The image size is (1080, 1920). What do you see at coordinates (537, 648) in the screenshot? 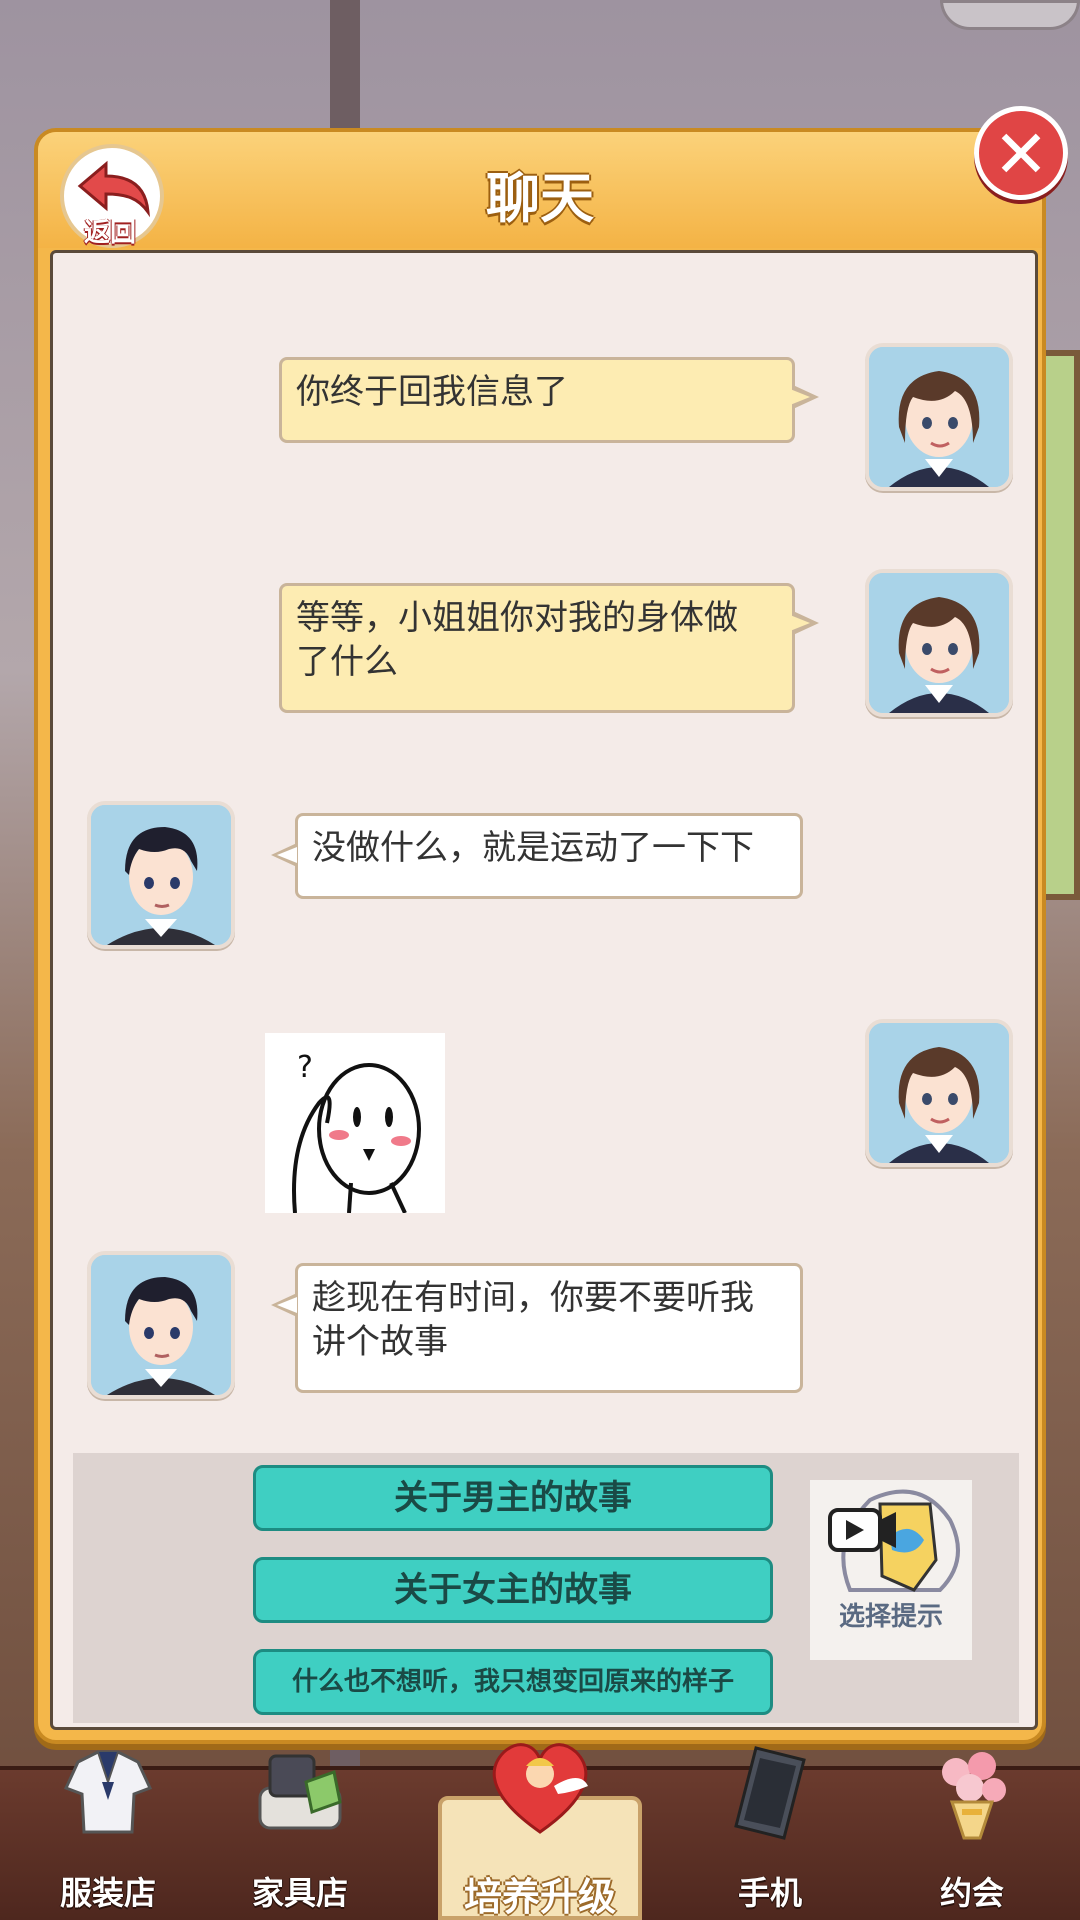
I see `chat-bubble-girl: 等等，小姐姐你对我的身体做 了什么` at bounding box center [537, 648].